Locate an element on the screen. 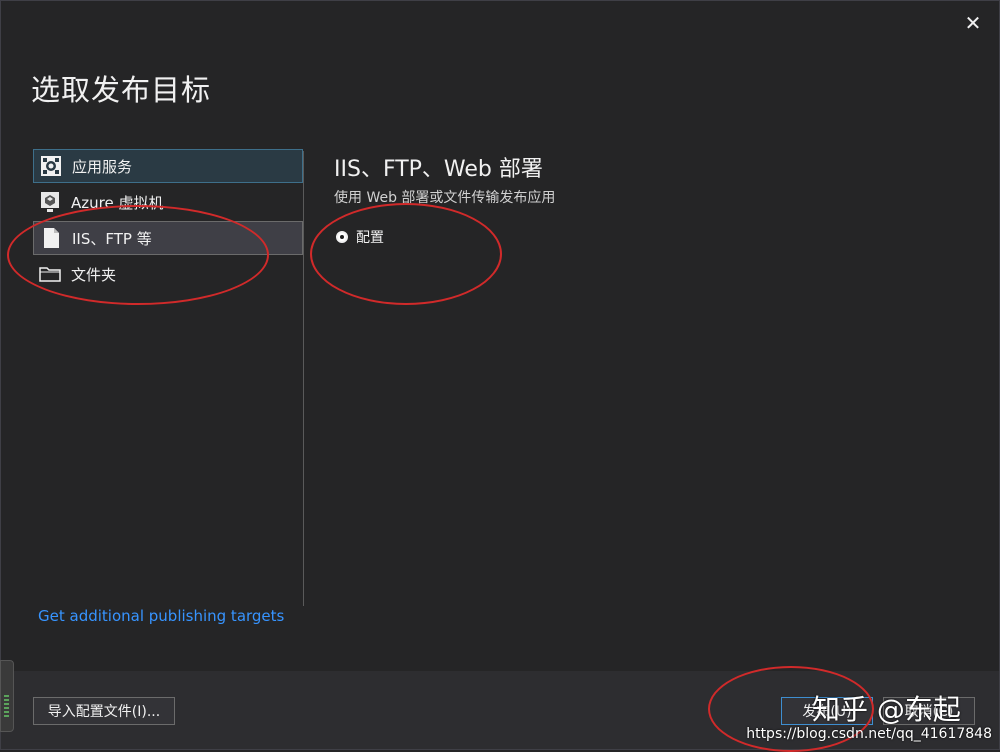  sidebar-item-label: 应用服务 is located at coordinates (102, 166).